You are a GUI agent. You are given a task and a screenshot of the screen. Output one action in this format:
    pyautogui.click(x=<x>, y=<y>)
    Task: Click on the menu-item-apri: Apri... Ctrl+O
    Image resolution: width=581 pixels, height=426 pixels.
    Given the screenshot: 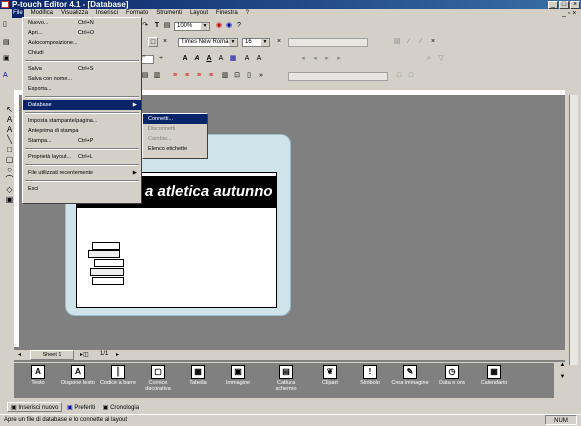 What is the action you would take?
    pyautogui.click(x=82, y=33)
    